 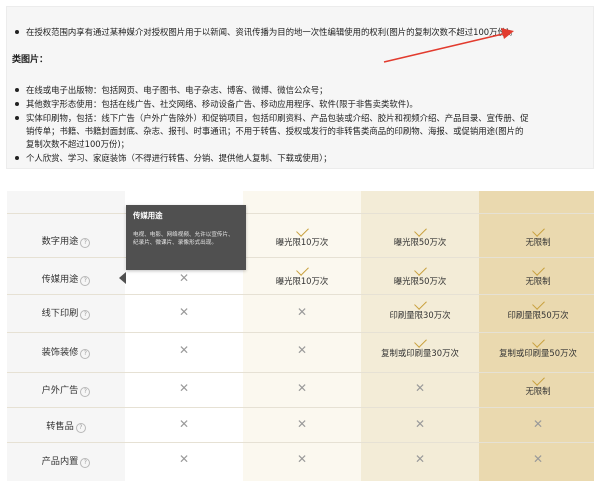 What do you see at coordinates (66, 427) in the screenshot?
I see `row-label-resale: 转售品?` at bounding box center [66, 427].